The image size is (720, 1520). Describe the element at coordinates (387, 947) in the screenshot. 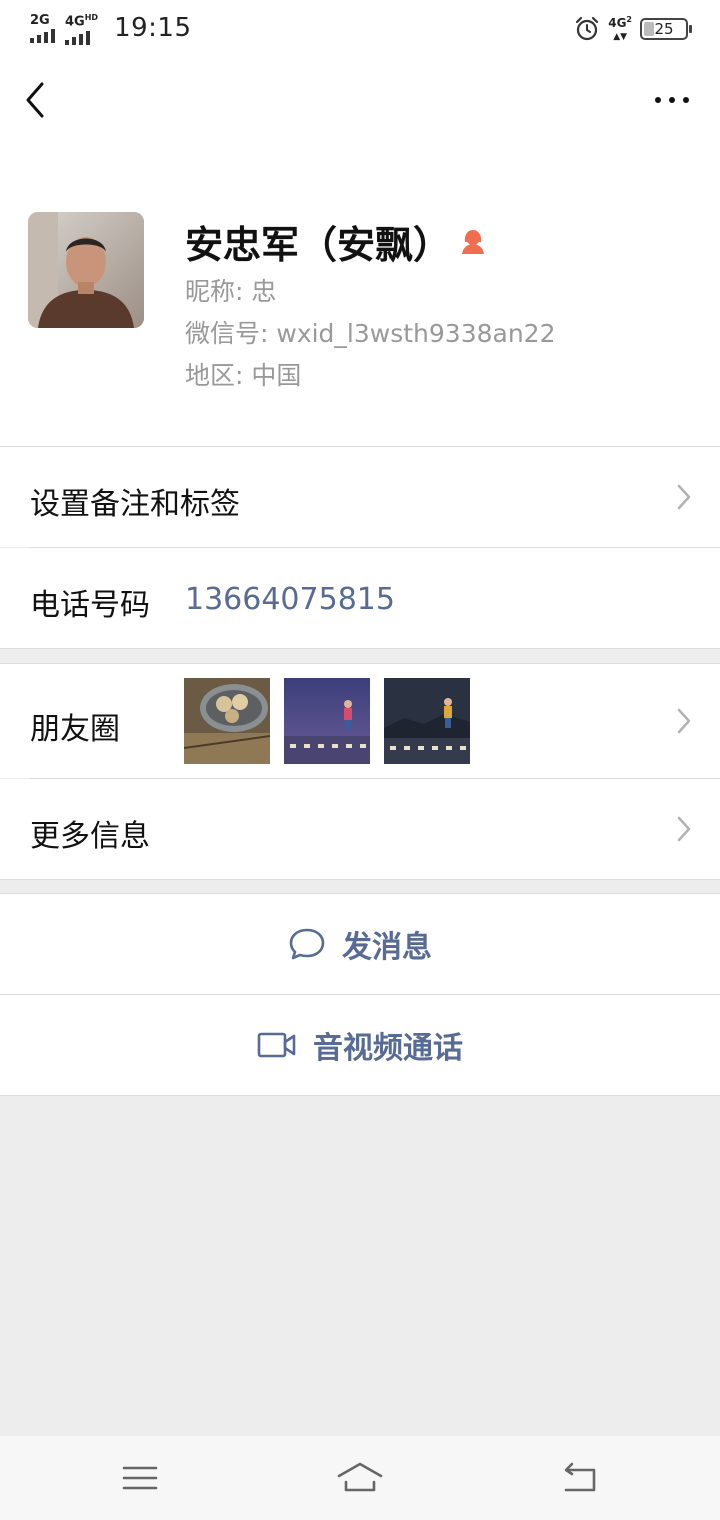

I see `send-message-label: 发消息` at that location.